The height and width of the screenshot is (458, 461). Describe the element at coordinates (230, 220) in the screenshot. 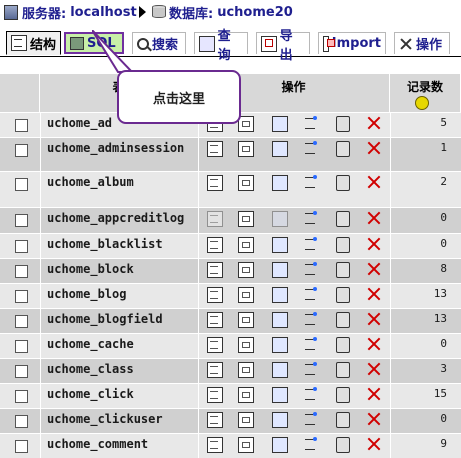

I see `table-row: uchome_appcreditlog 0` at that location.